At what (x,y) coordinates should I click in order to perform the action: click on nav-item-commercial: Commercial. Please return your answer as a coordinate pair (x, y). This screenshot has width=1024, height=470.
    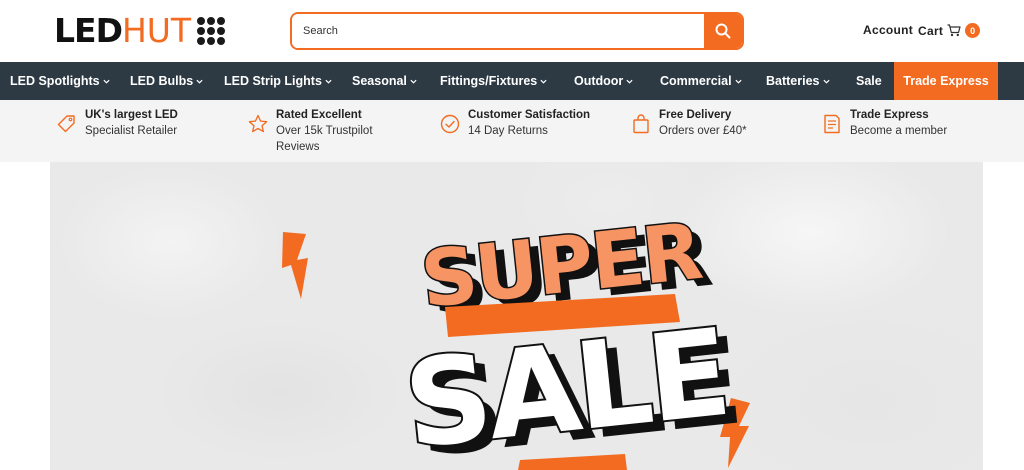
    Looking at the image, I should click on (701, 81).